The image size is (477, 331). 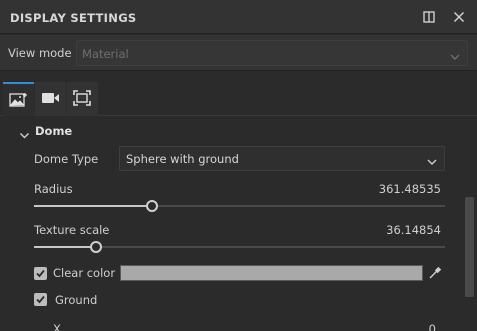 What do you see at coordinates (272, 53) in the screenshot?
I see `view-mode-select: Material` at bounding box center [272, 53].